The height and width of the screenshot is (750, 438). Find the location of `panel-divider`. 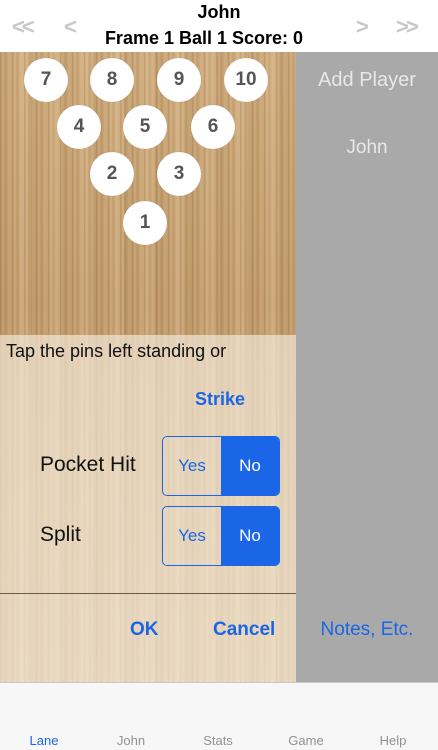

panel-divider is located at coordinates (148, 593).